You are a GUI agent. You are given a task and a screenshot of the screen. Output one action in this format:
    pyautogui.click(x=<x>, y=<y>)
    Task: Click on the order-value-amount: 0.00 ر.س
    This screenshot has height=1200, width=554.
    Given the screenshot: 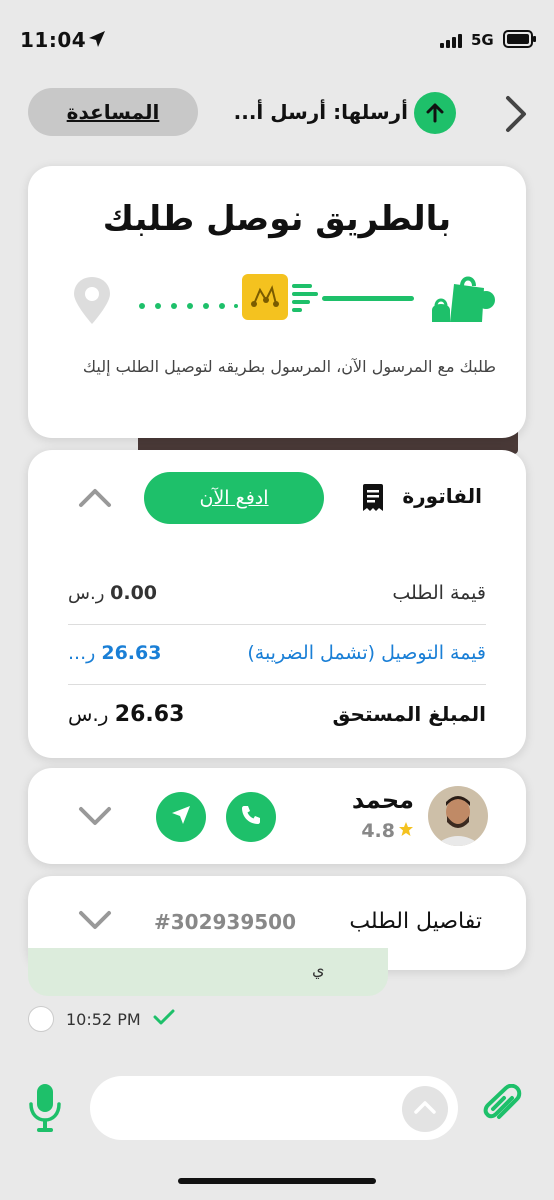 What is the action you would take?
    pyautogui.click(x=112, y=593)
    